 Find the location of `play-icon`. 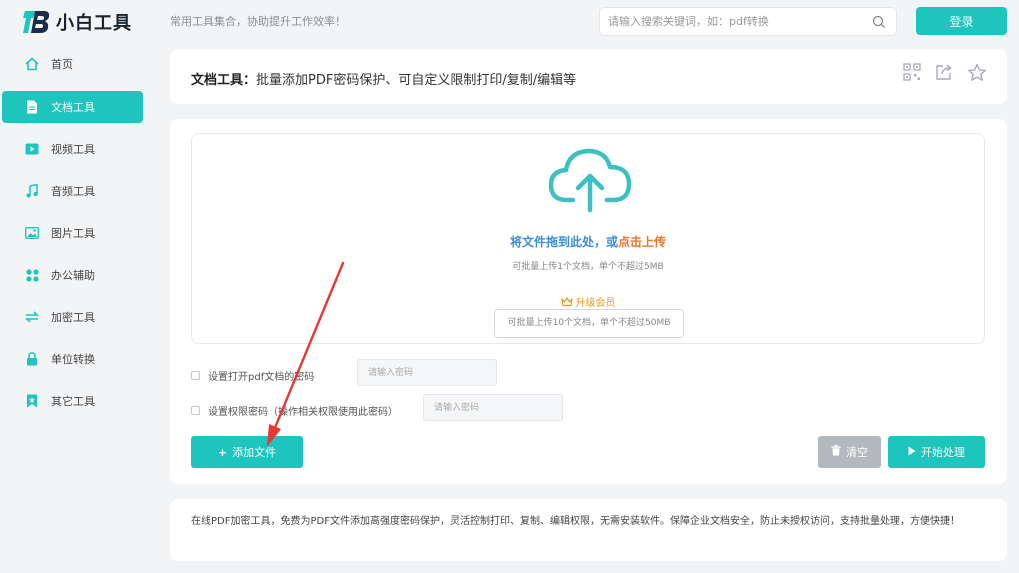

play-icon is located at coordinates (912, 452).